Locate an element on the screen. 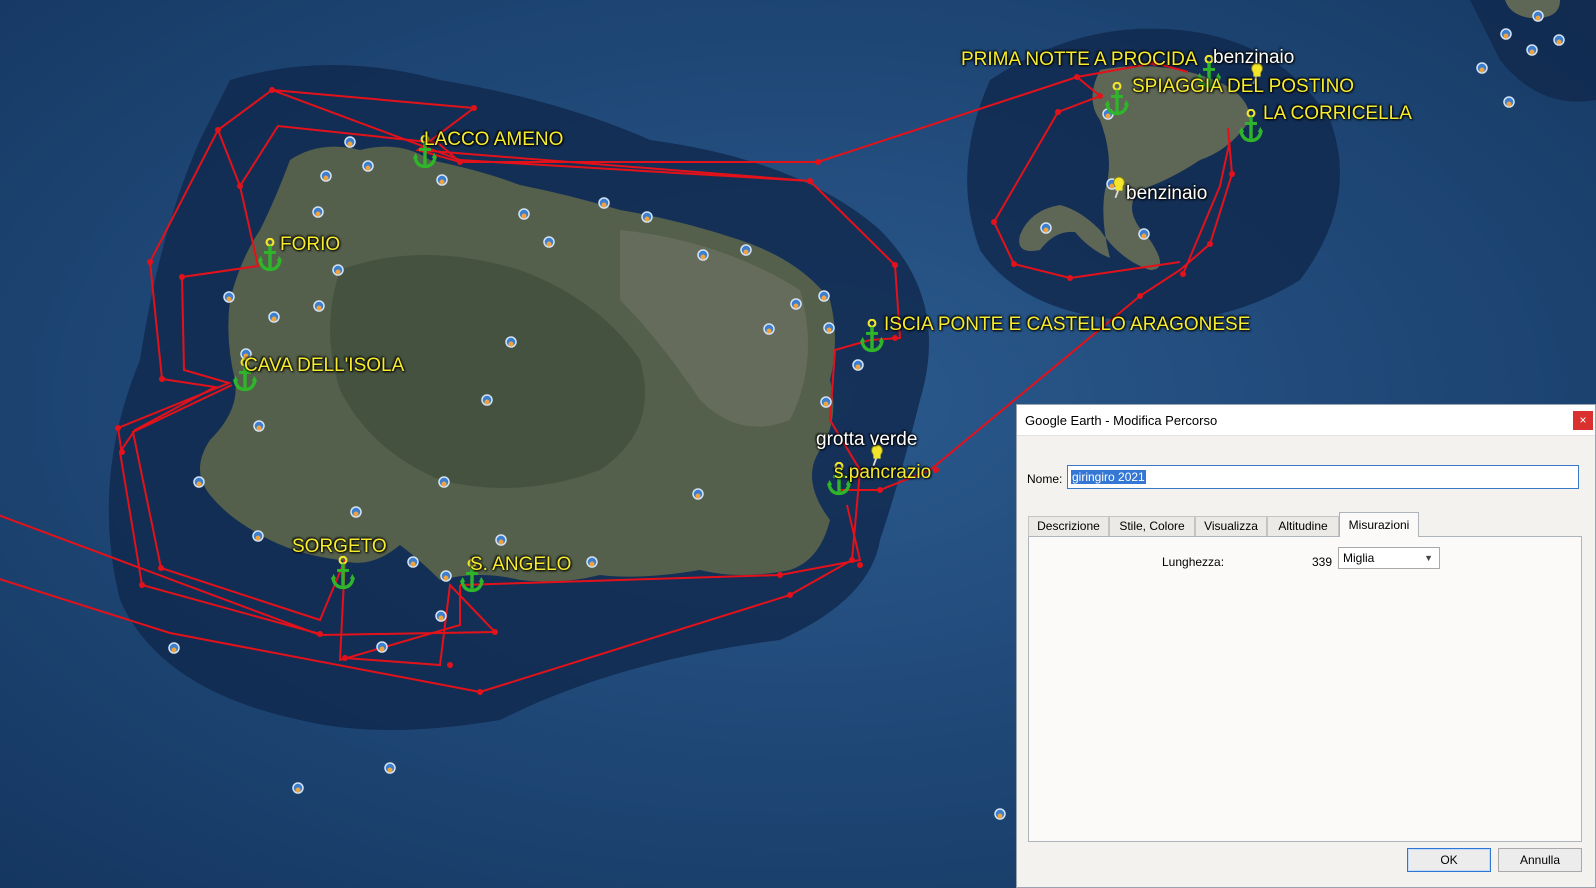  chevron-down-icon: ▼ is located at coordinates (1428, 558).